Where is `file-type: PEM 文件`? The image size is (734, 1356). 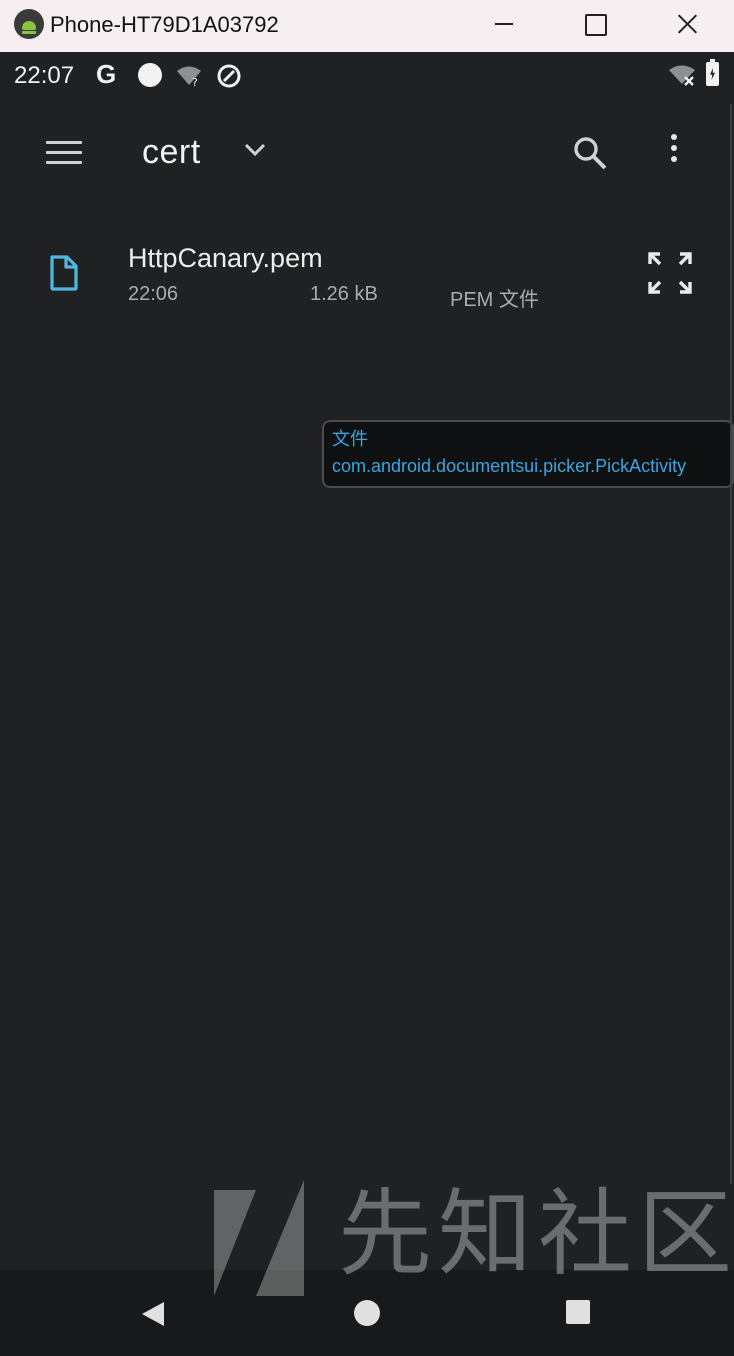 file-type: PEM 文件 is located at coordinates (494, 300).